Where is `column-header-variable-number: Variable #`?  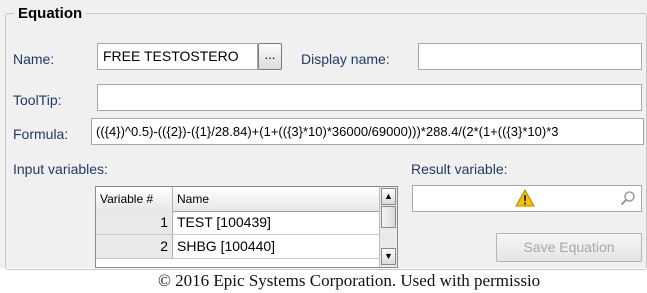
column-header-variable-number: Variable # is located at coordinates (134, 199).